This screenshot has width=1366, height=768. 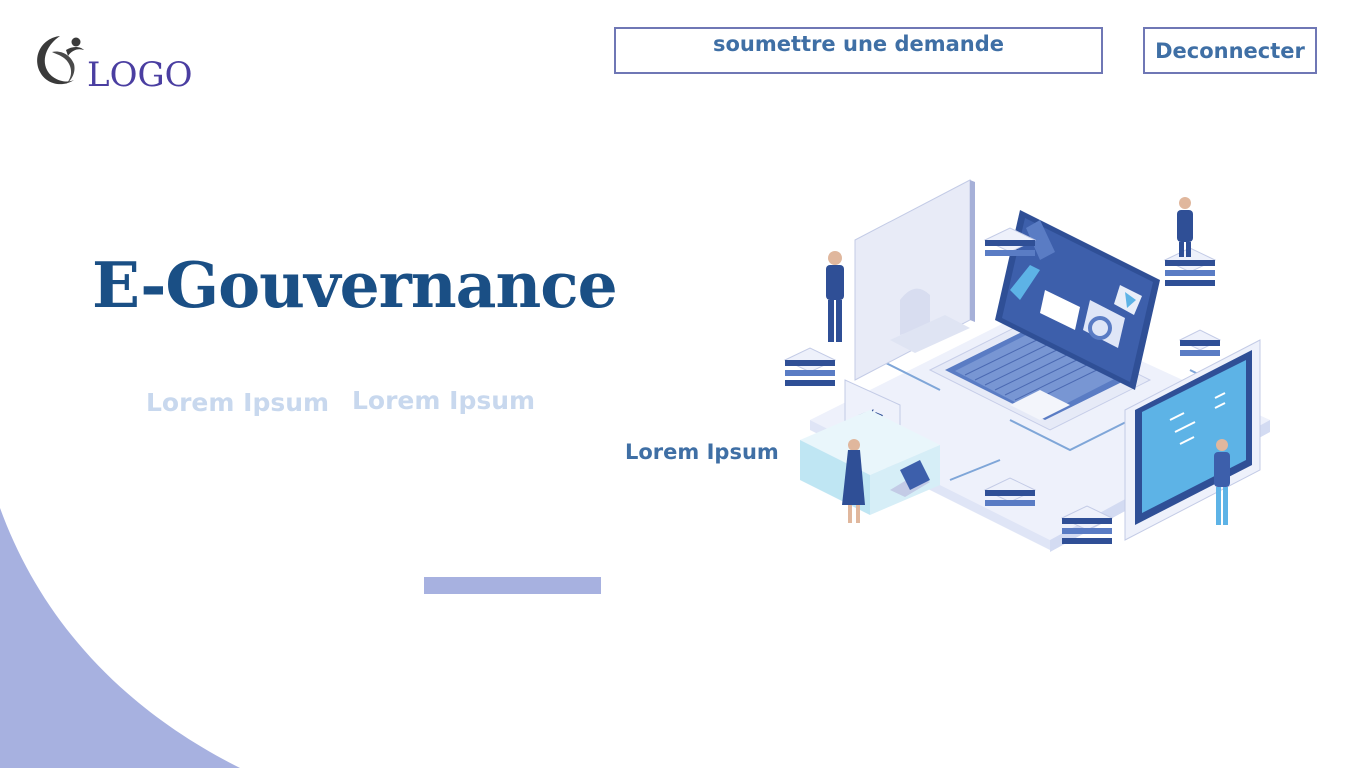 What do you see at coordinates (130, 638) in the screenshot?
I see `decorative-corner-curve` at bounding box center [130, 638].